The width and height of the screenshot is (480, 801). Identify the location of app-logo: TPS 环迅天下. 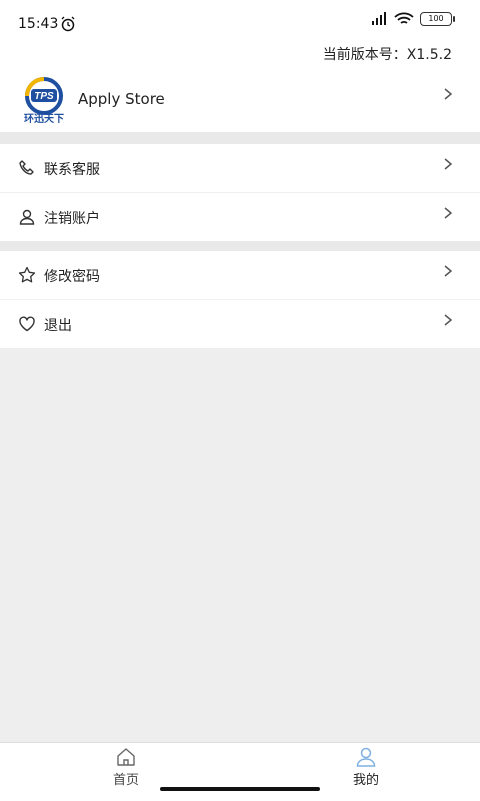
(44, 101).